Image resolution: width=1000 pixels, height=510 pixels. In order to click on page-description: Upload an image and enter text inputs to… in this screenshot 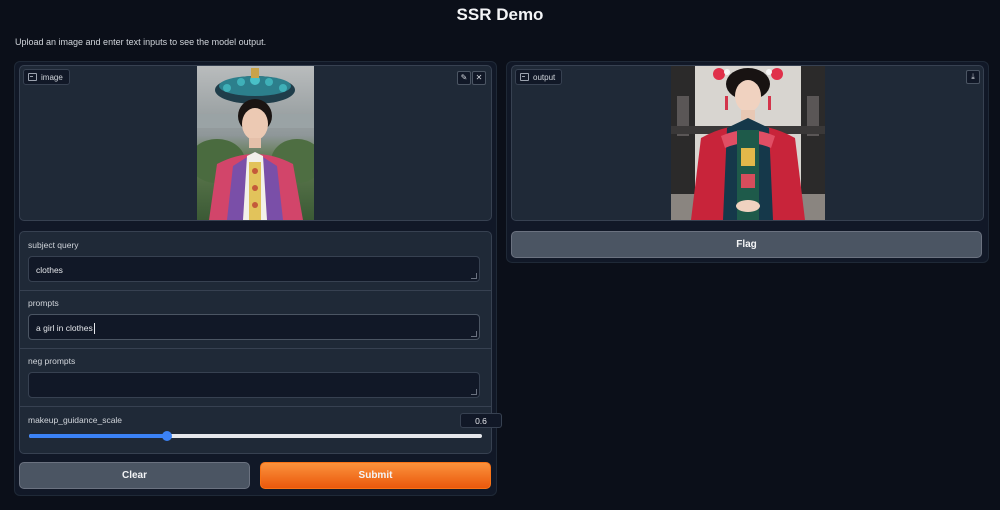, I will do `click(141, 42)`.